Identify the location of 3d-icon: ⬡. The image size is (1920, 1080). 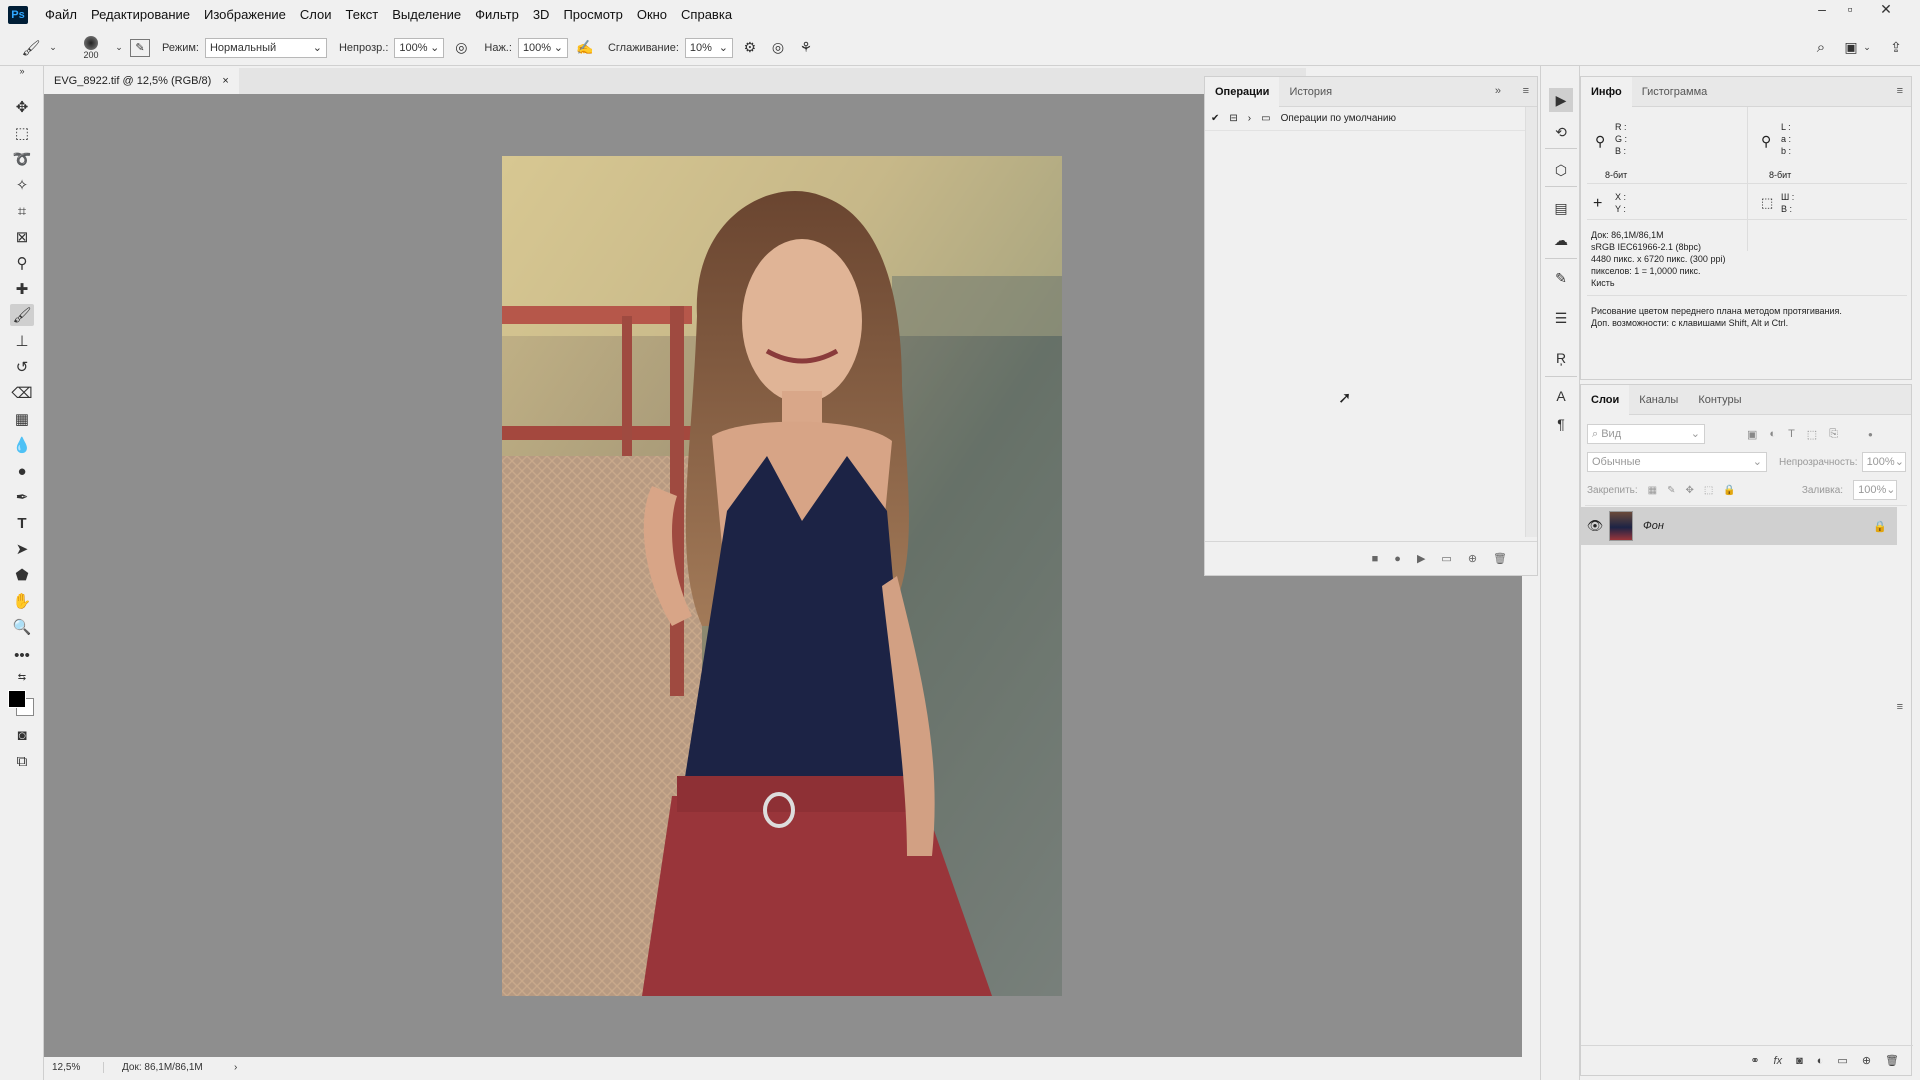
(1561, 170).